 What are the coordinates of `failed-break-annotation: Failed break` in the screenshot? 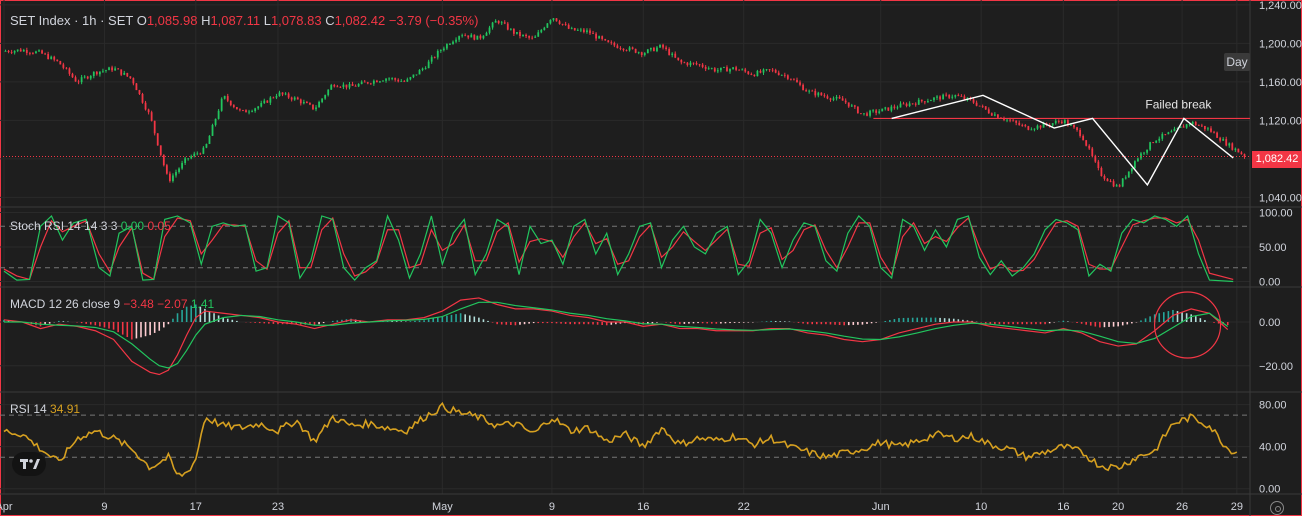 It's located at (1178, 104).